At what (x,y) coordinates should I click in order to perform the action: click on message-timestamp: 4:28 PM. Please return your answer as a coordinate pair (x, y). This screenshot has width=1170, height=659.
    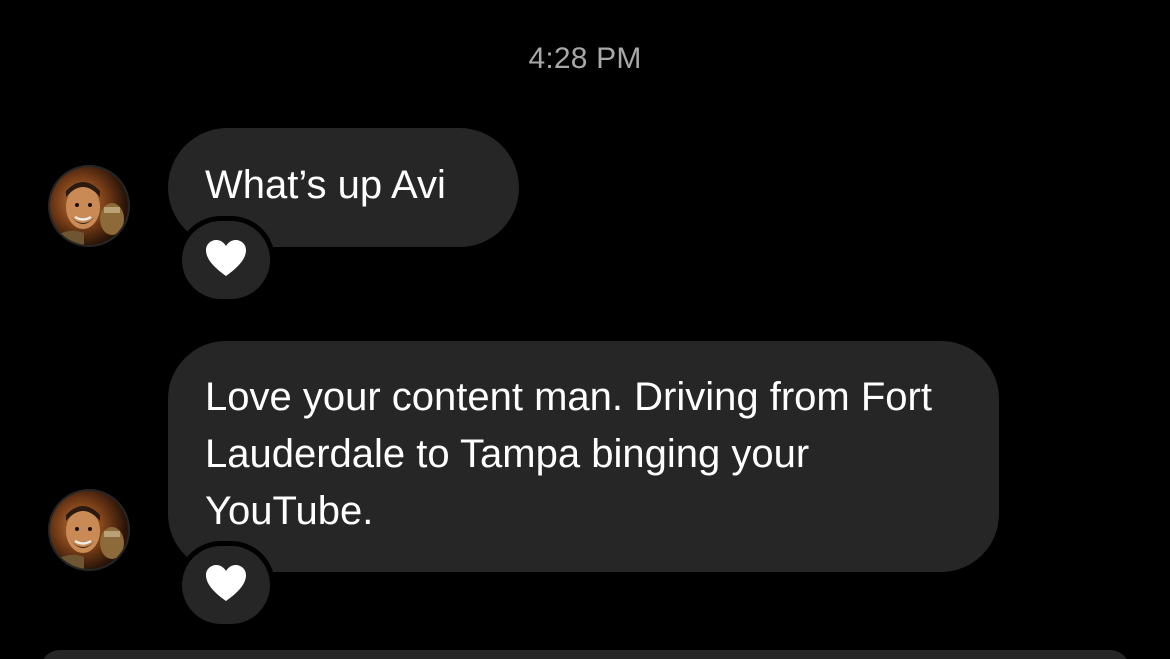
    Looking at the image, I should click on (585, 58).